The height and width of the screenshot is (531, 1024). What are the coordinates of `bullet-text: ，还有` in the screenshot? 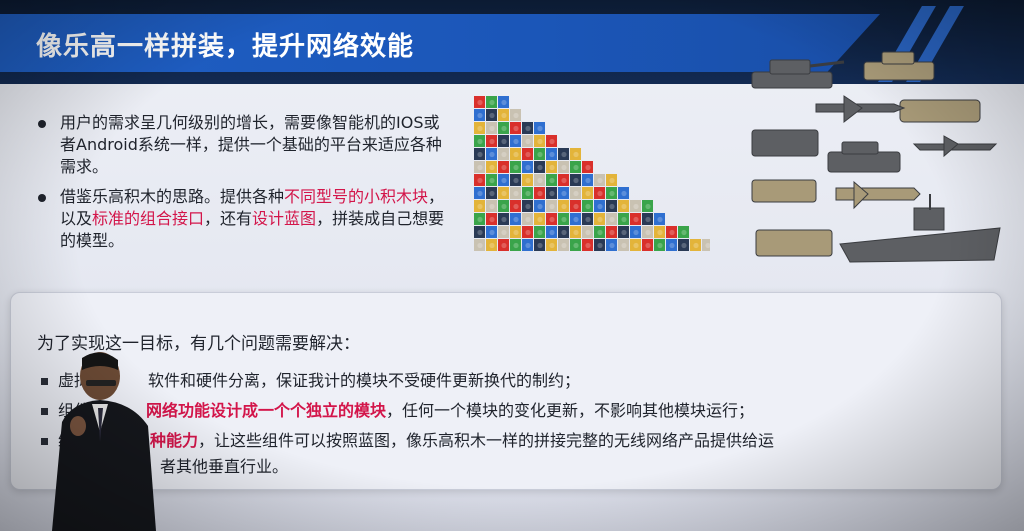 It's located at (228, 218).